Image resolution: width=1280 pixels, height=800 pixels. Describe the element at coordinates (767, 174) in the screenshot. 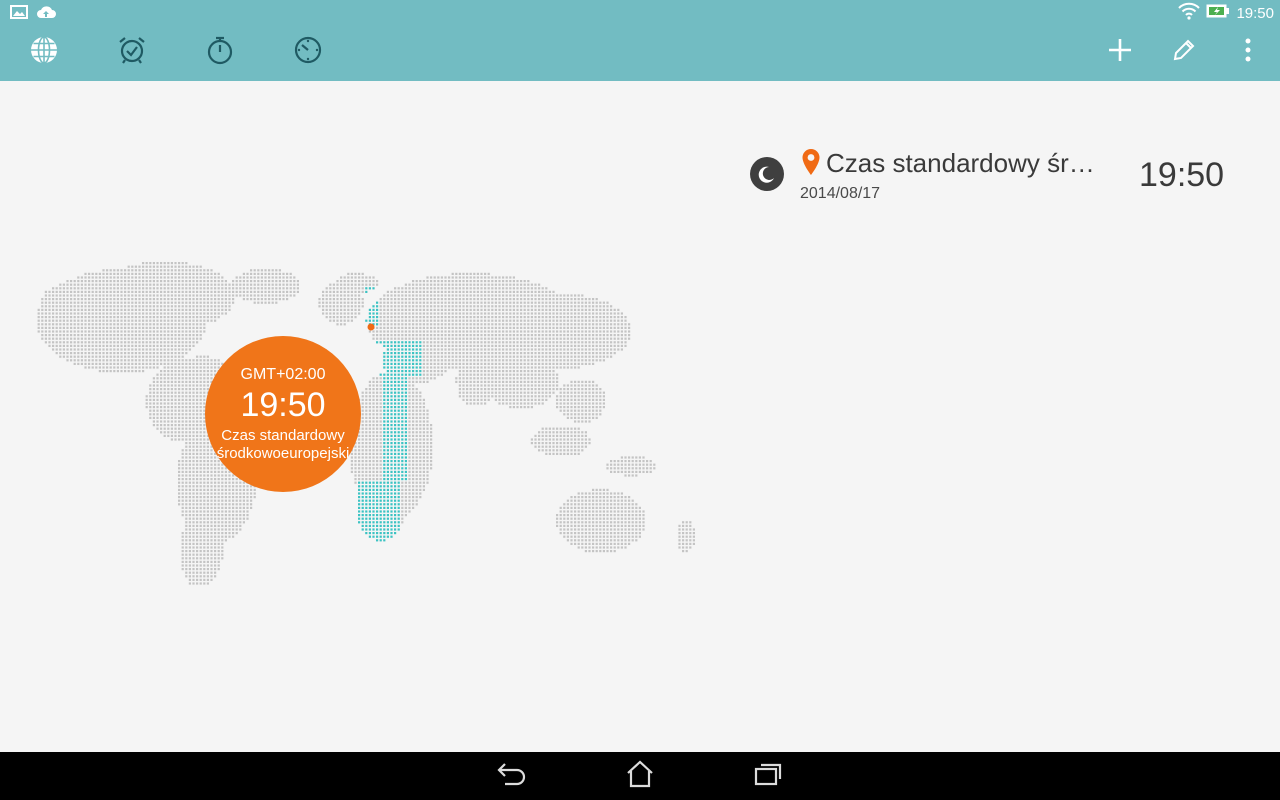

I see `night-moon-icon` at that location.